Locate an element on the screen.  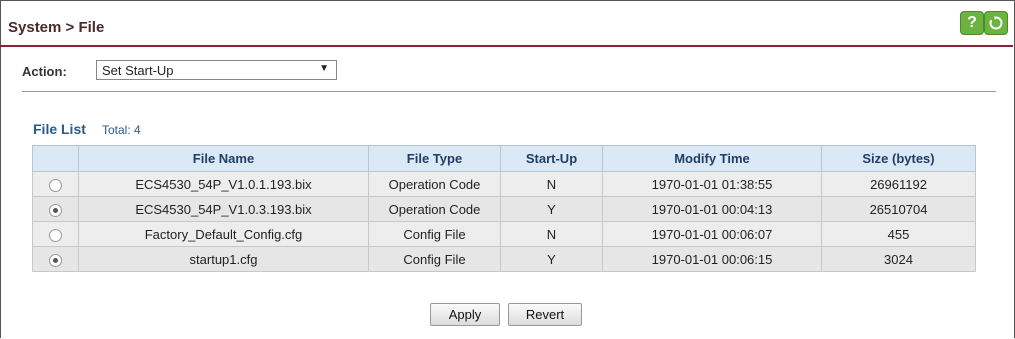
help-icon: ? is located at coordinates (972, 23).